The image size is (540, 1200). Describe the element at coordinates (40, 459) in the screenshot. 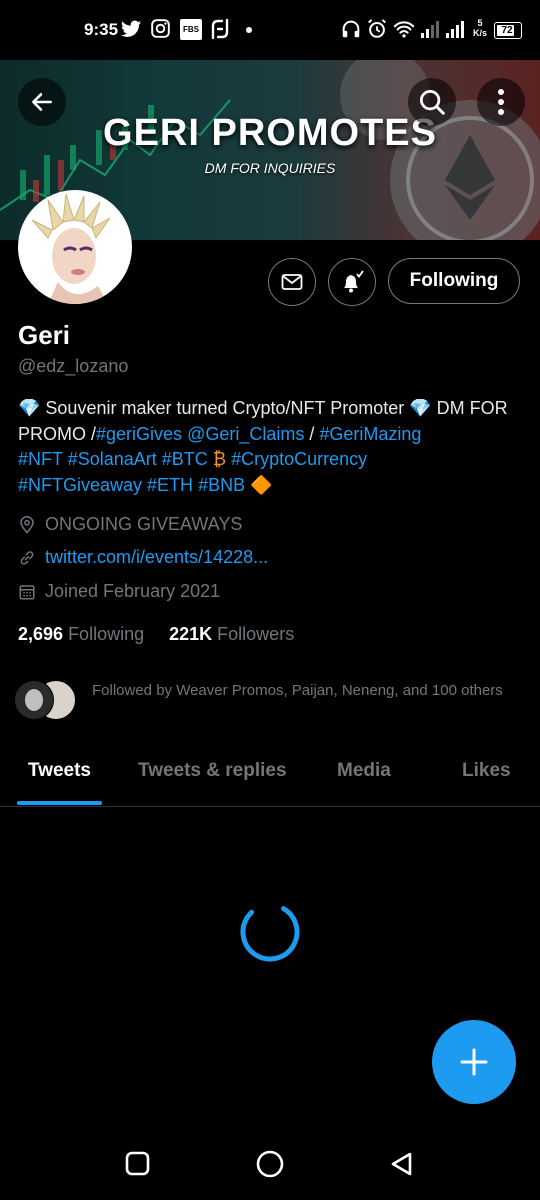

I see `bio-hashtag-link: #NFT` at that location.